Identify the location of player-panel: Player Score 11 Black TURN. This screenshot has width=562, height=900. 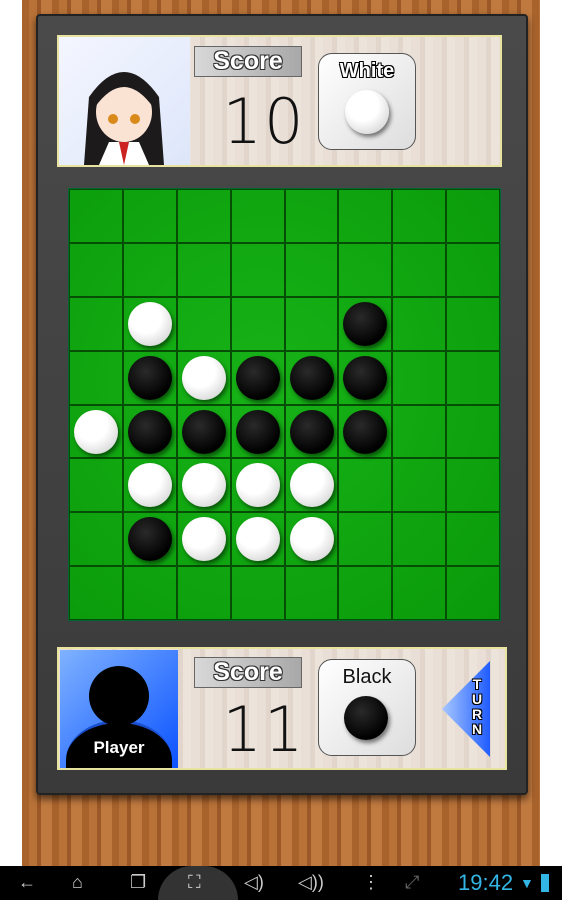
(282, 708).